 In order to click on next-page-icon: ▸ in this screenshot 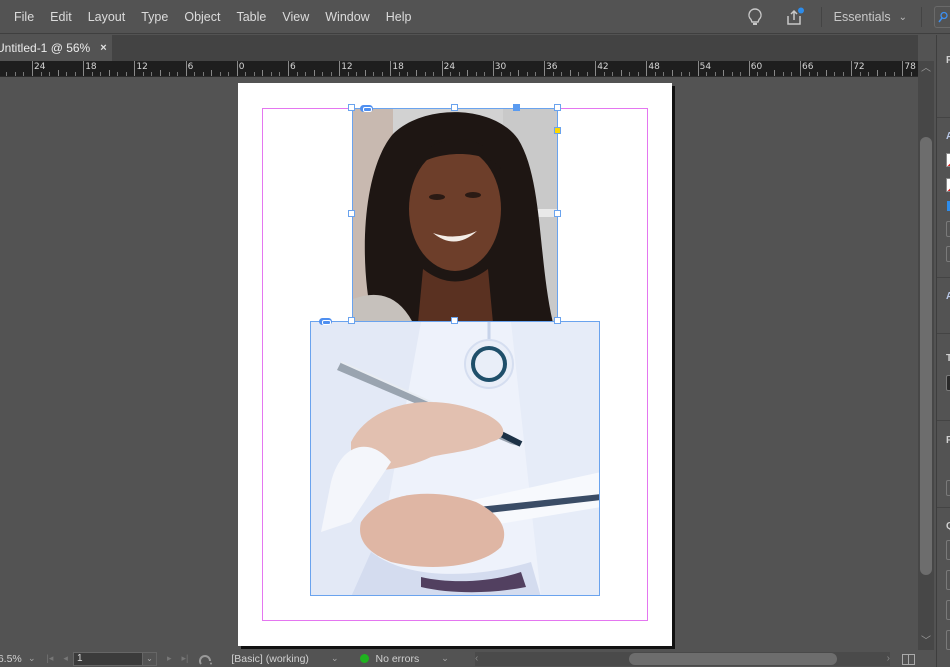, I will do `click(169, 658)`.